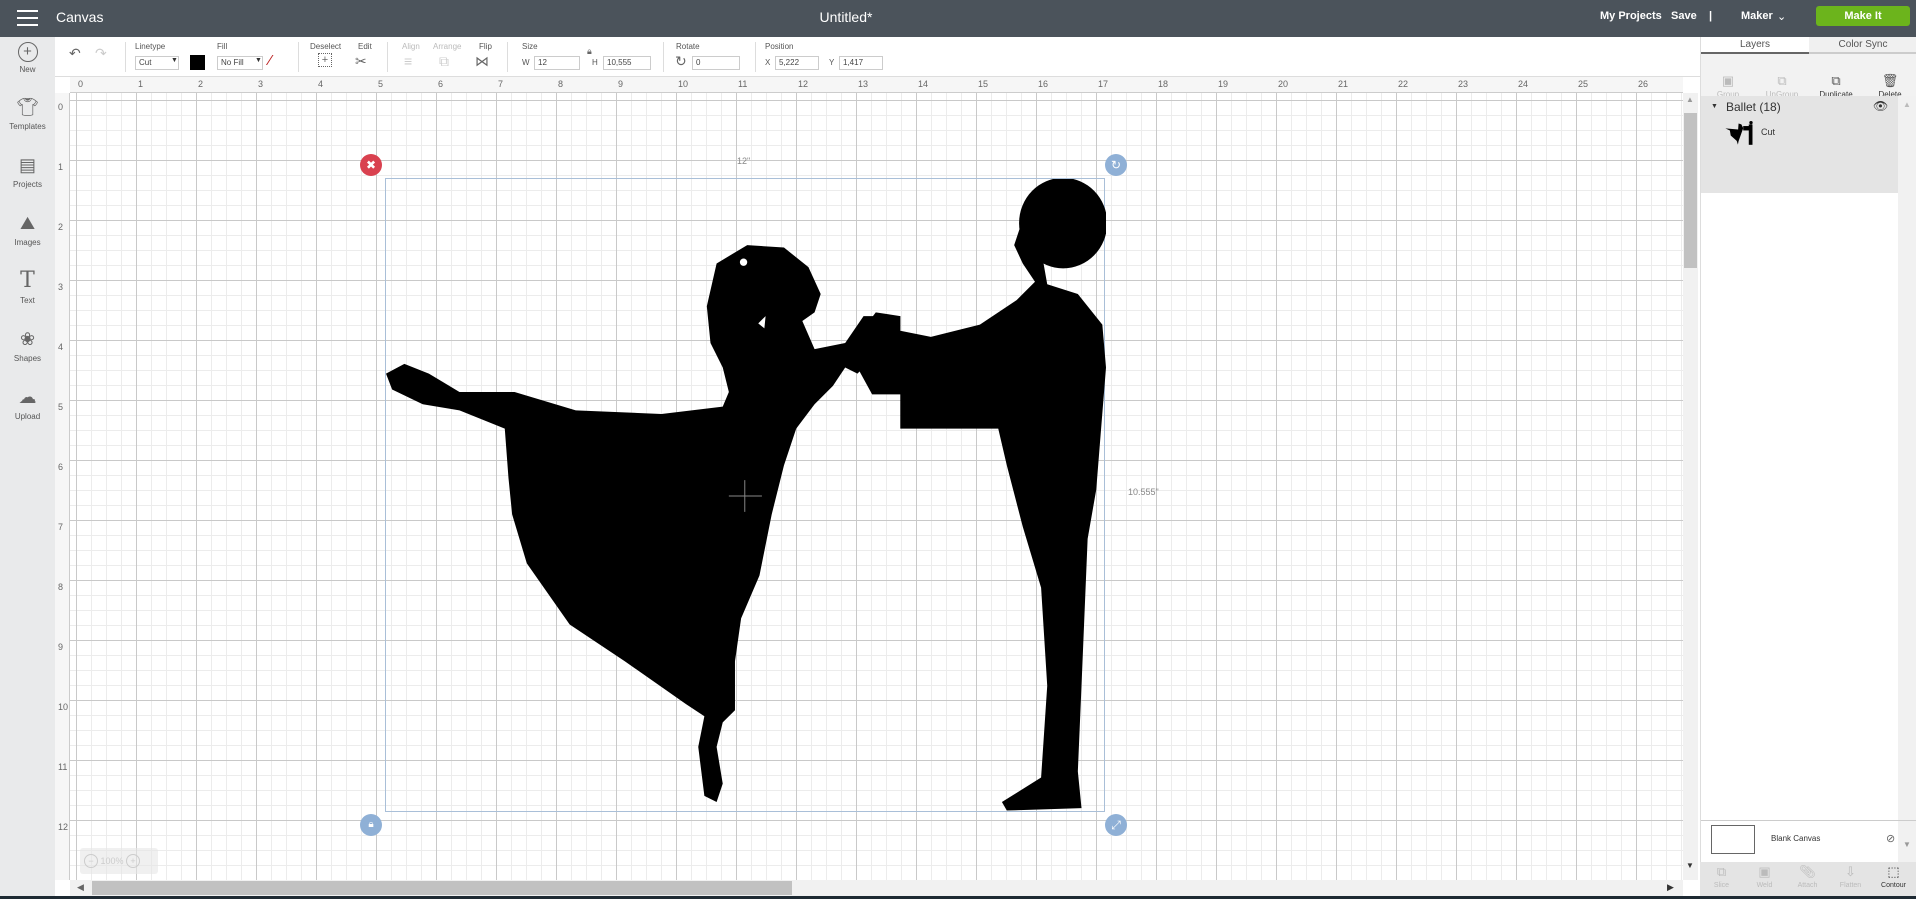 This screenshot has width=1916, height=899. What do you see at coordinates (1757, 16) in the screenshot?
I see `machine-select: Maker` at bounding box center [1757, 16].